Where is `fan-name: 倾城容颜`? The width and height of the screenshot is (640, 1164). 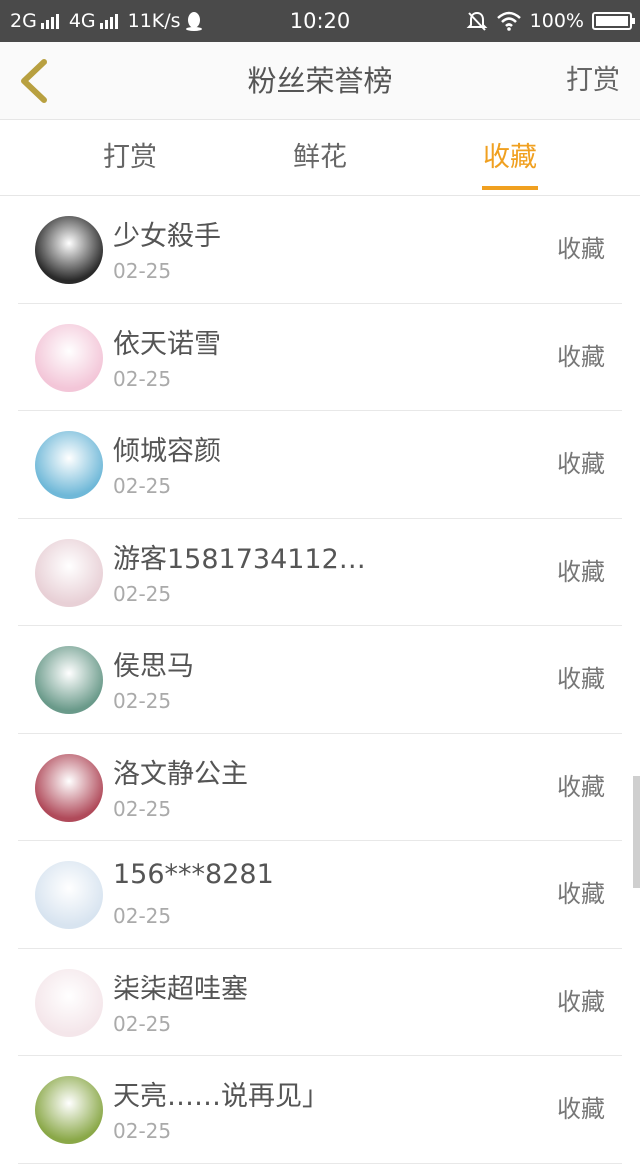
fan-name: 倾城容颜 is located at coordinates (167, 451).